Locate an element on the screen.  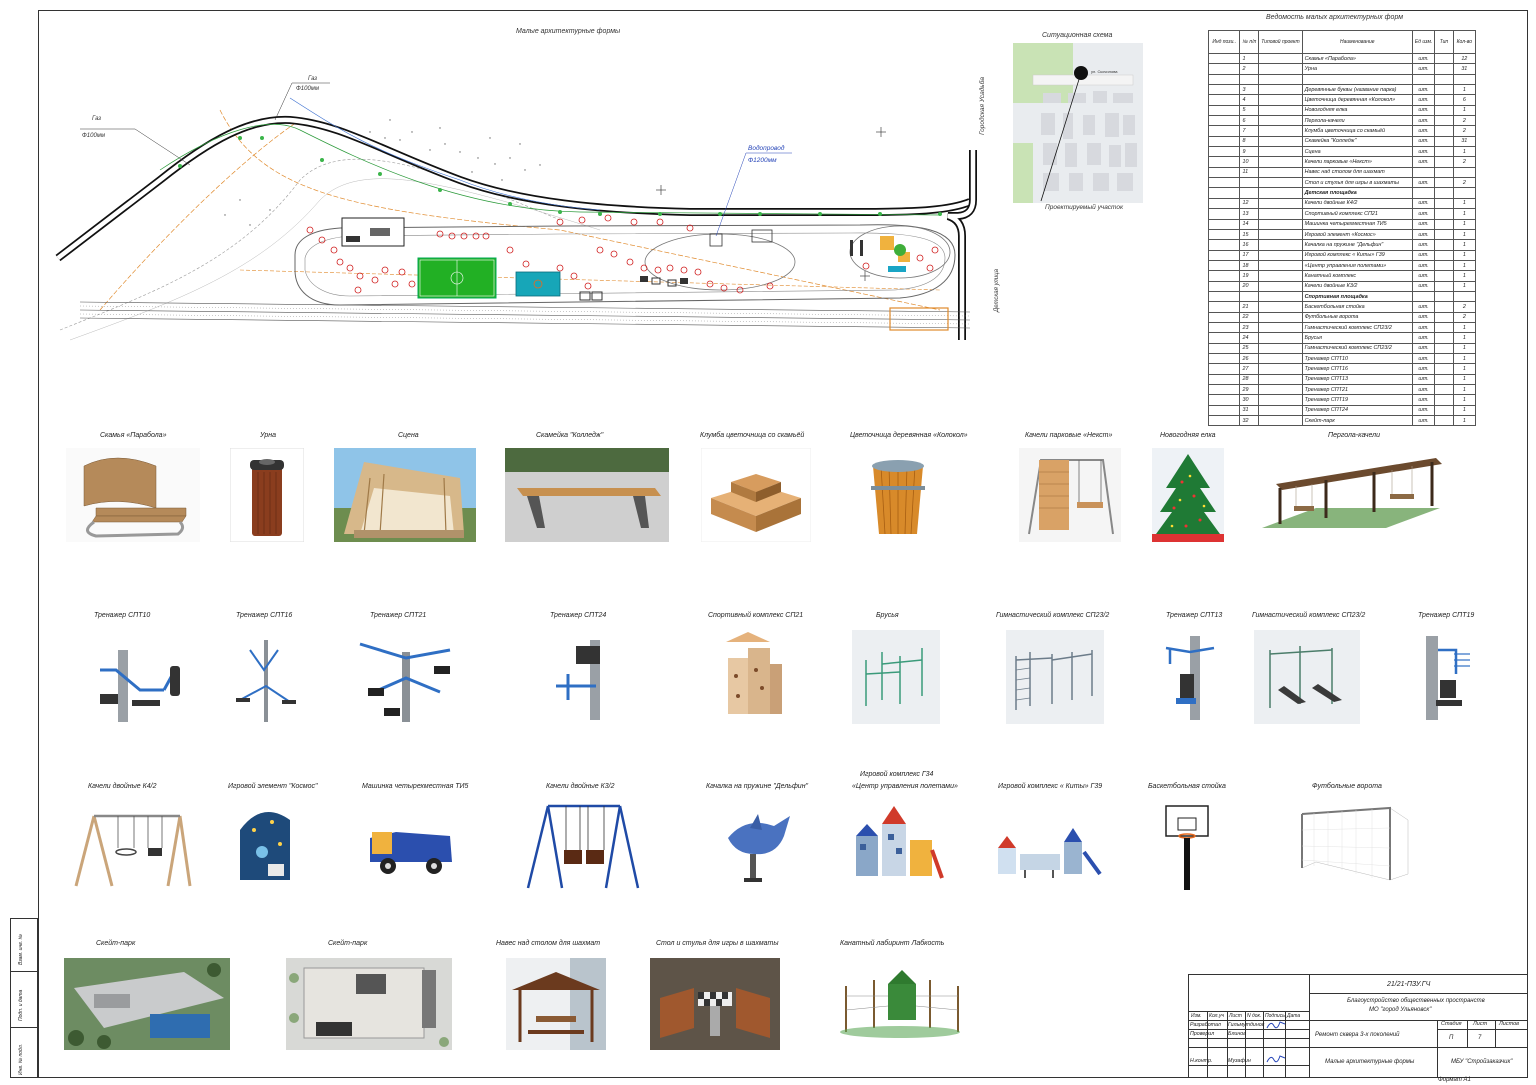
img-flowerbed-bench is located at coordinates (756, 495).